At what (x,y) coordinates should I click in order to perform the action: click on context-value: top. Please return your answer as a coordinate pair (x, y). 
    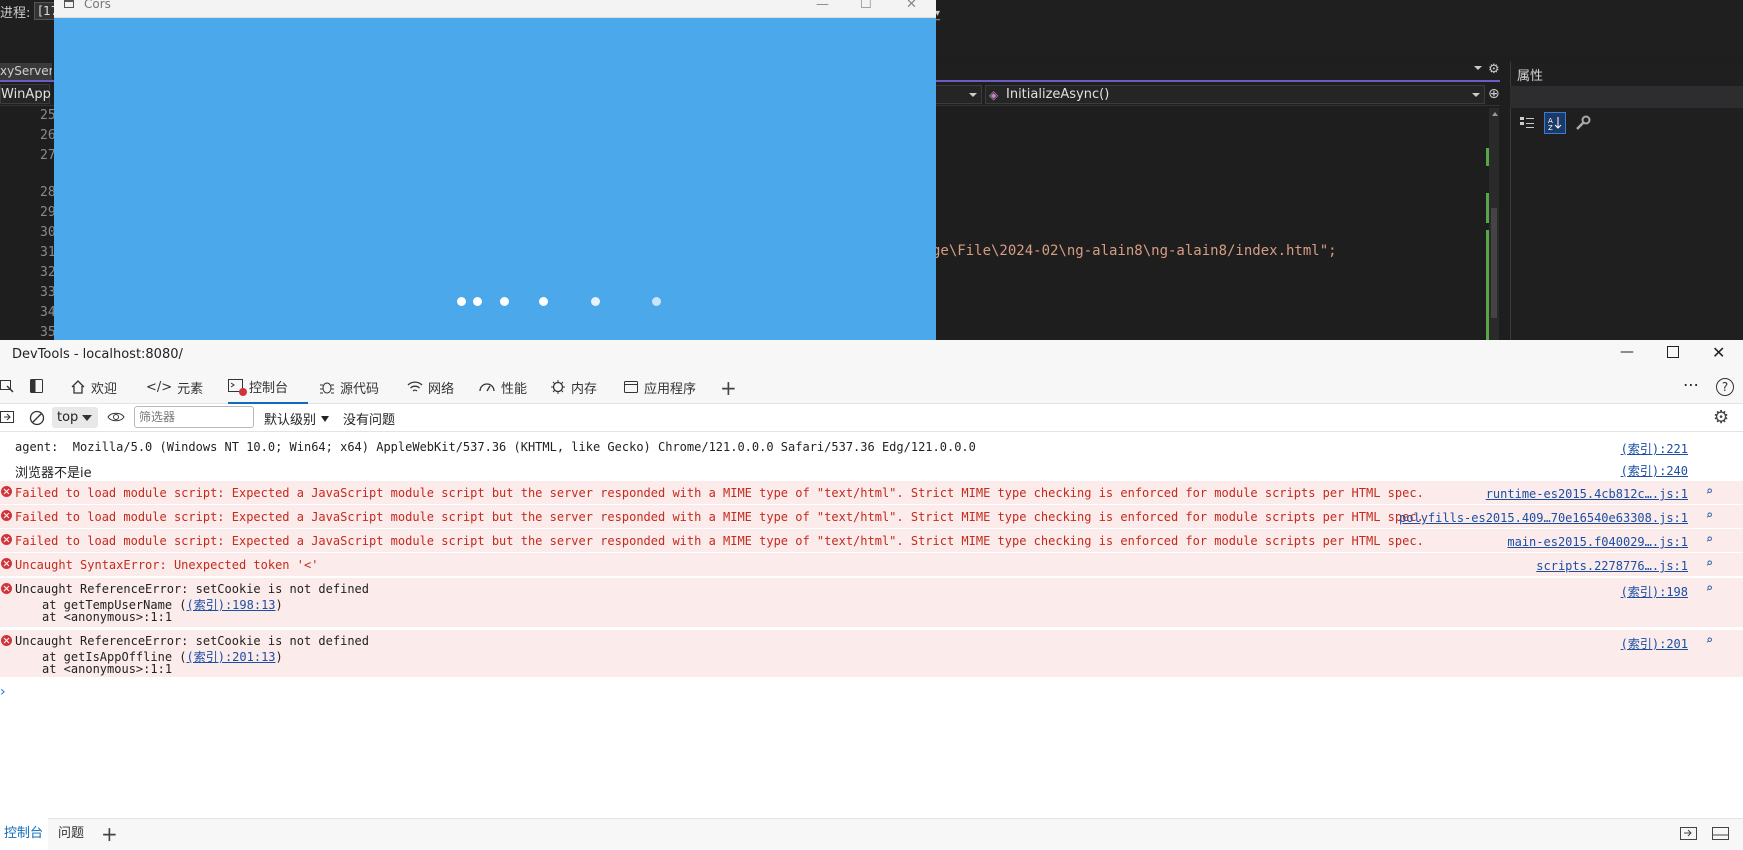
    Looking at the image, I should click on (68, 417).